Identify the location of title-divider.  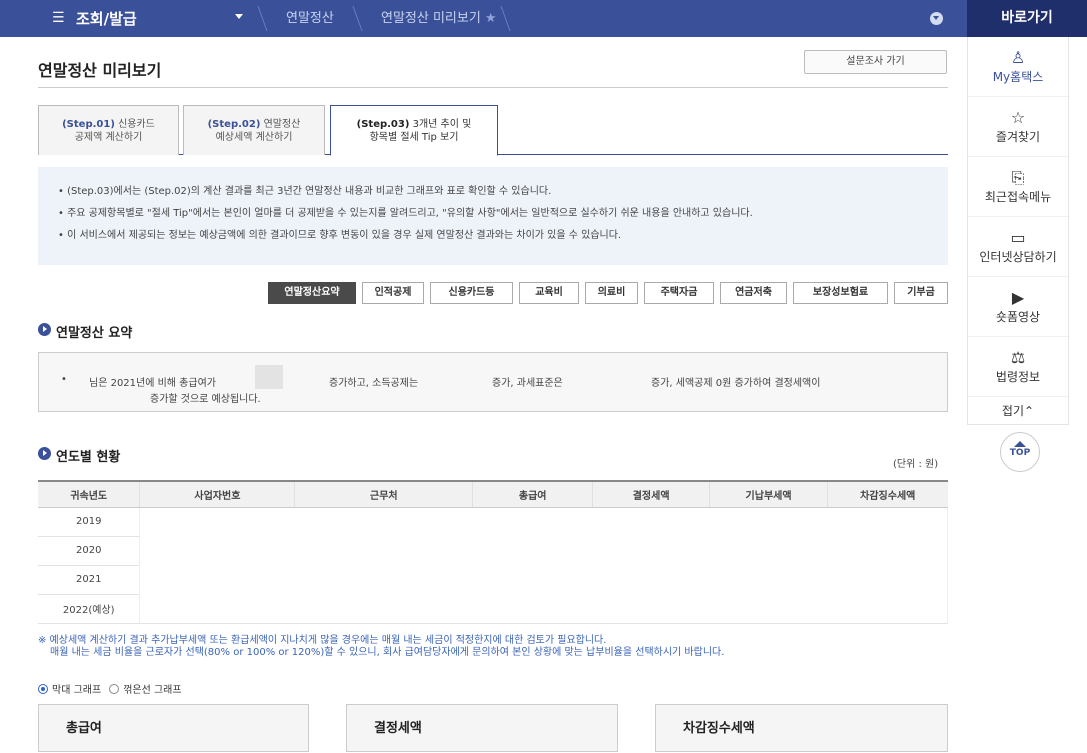
(493, 87).